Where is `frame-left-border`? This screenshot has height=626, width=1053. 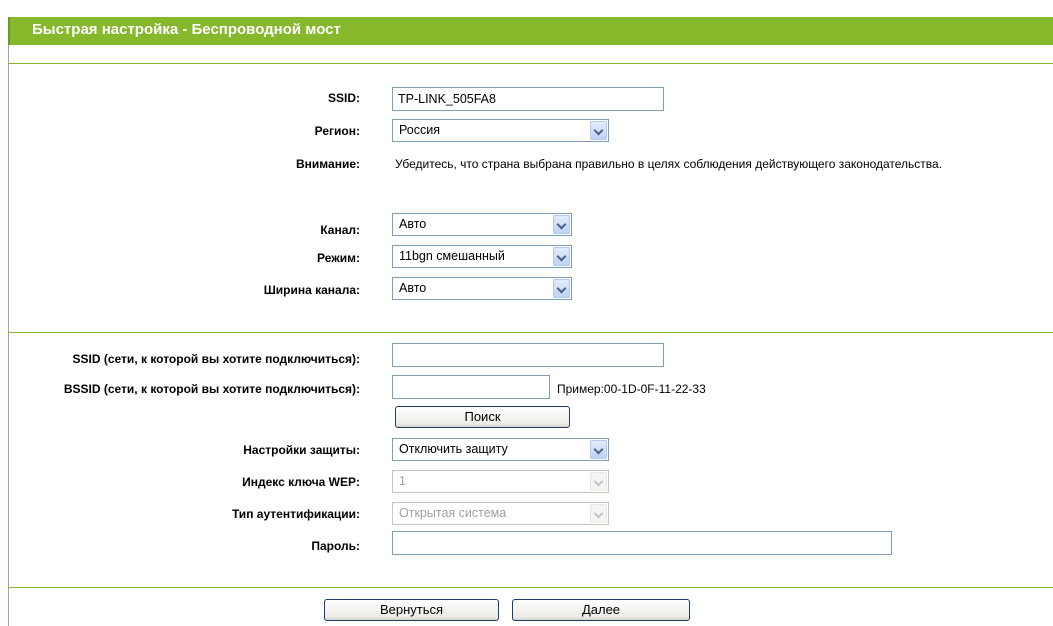 frame-left-border is located at coordinates (8, 321).